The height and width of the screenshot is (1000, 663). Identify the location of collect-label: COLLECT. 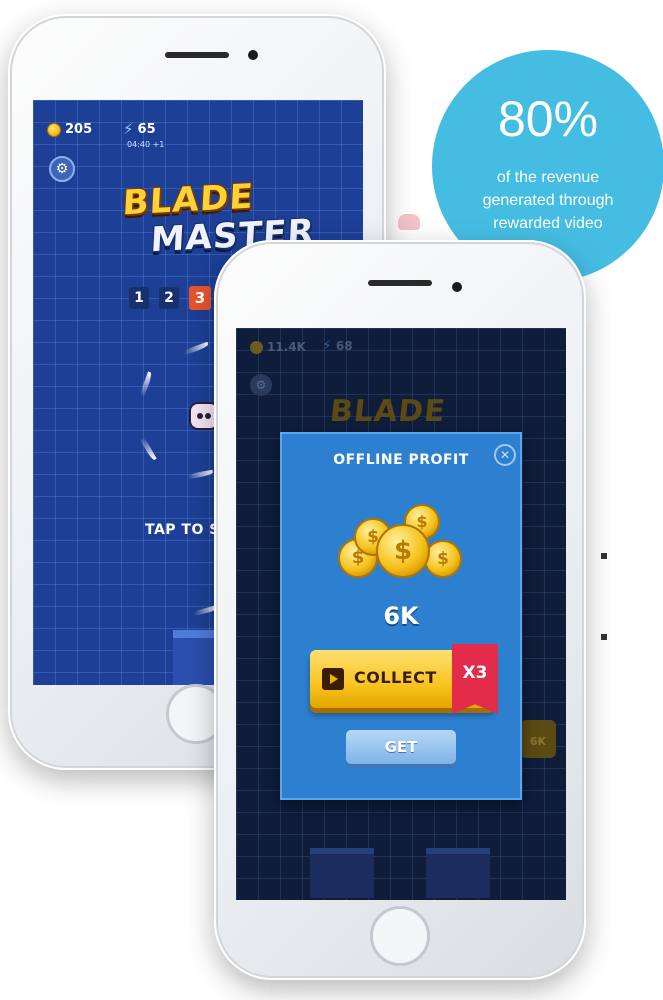
(395, 677).